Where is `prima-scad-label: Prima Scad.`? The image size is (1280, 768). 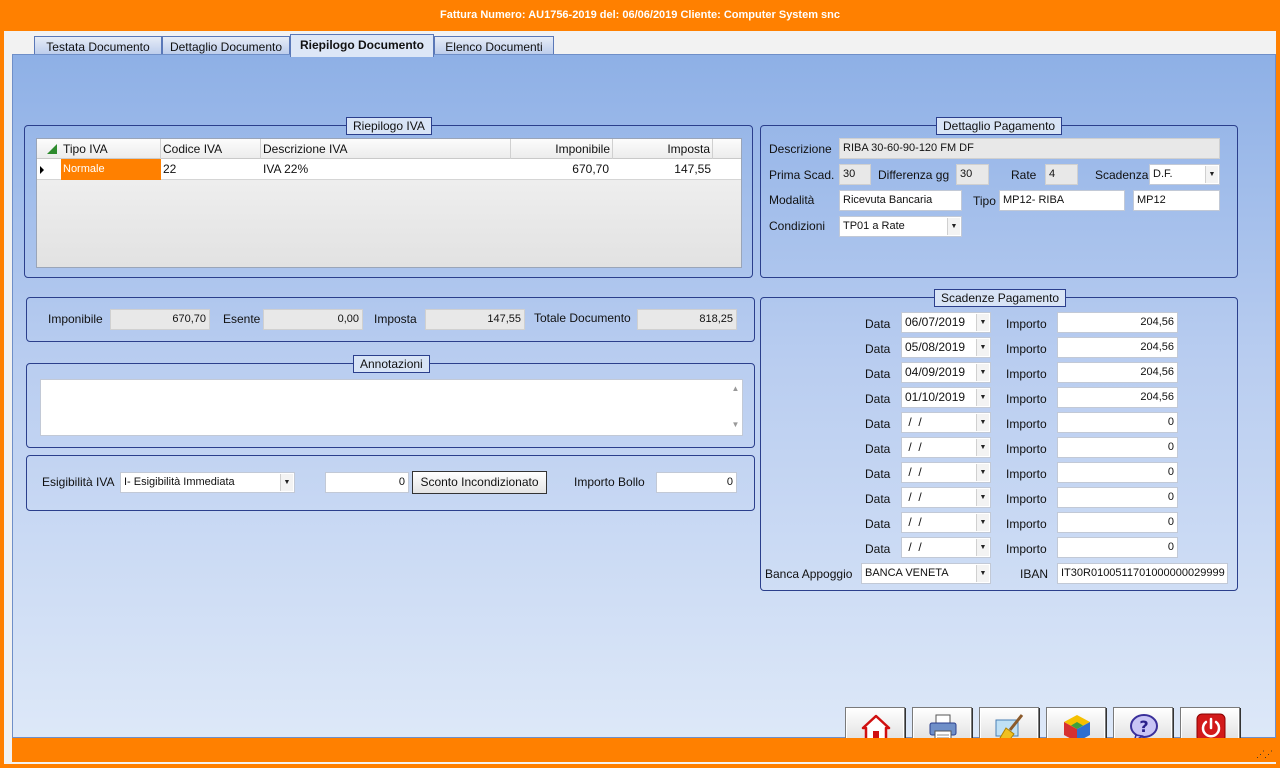 prima-scad-label: Prima Scad. is located at coordinates (802, 175).